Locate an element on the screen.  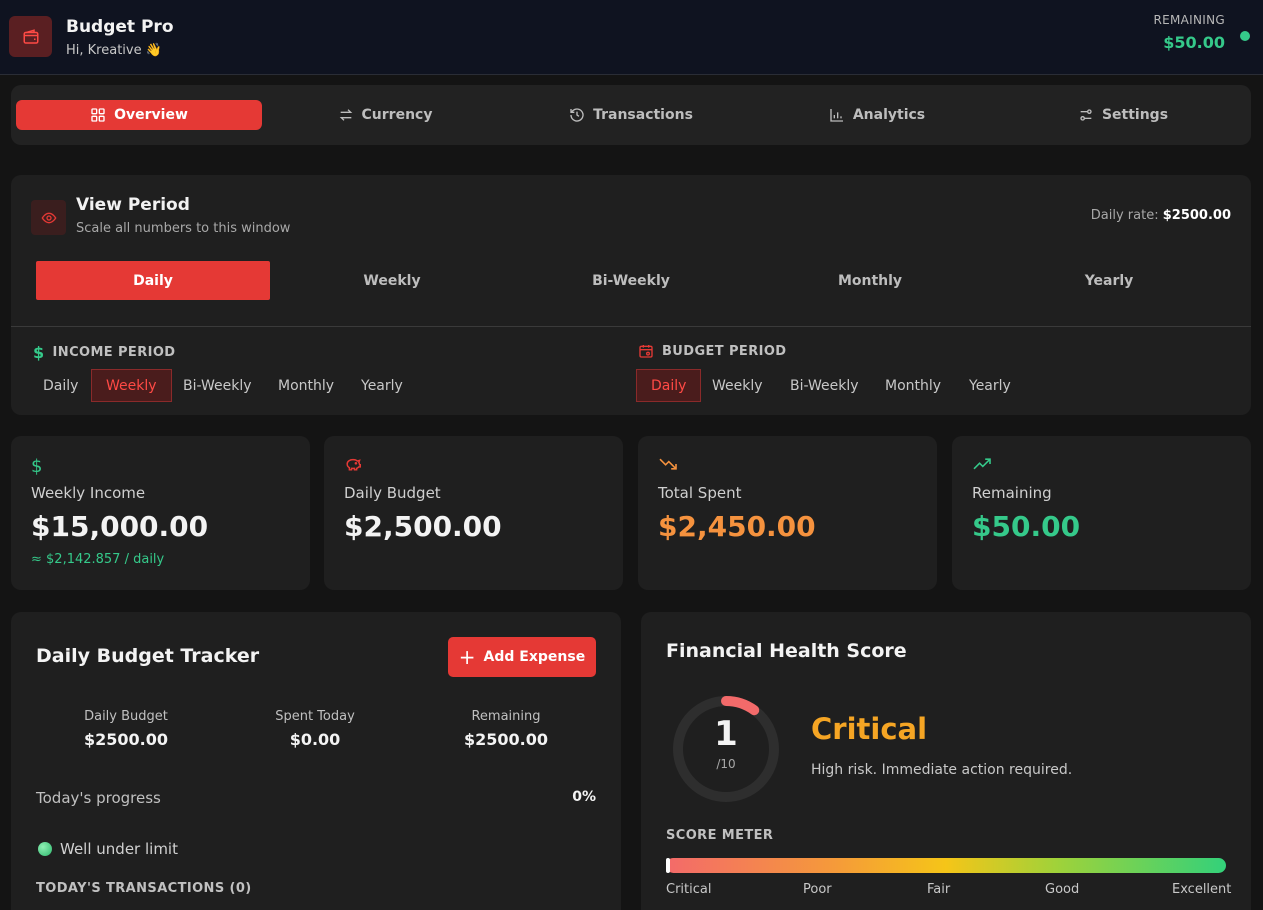
health-title: Financial Health Score is located at coordinates (786, 651).